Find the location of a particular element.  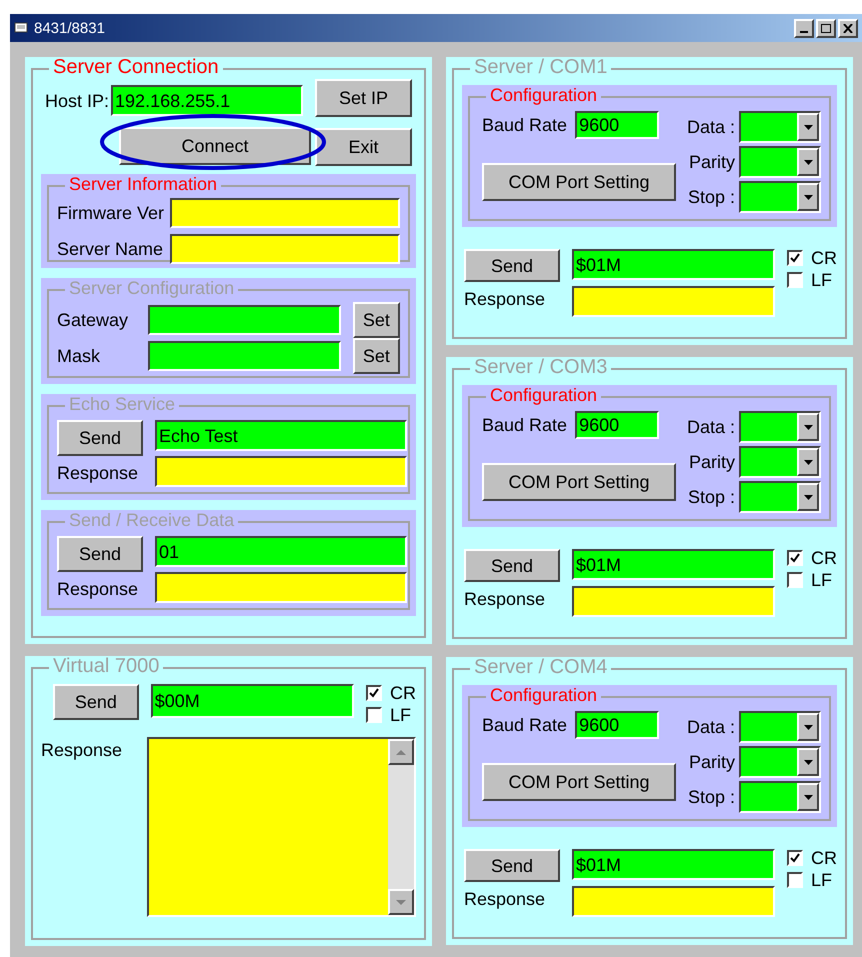

close-button is located at coordinates (848, 28).